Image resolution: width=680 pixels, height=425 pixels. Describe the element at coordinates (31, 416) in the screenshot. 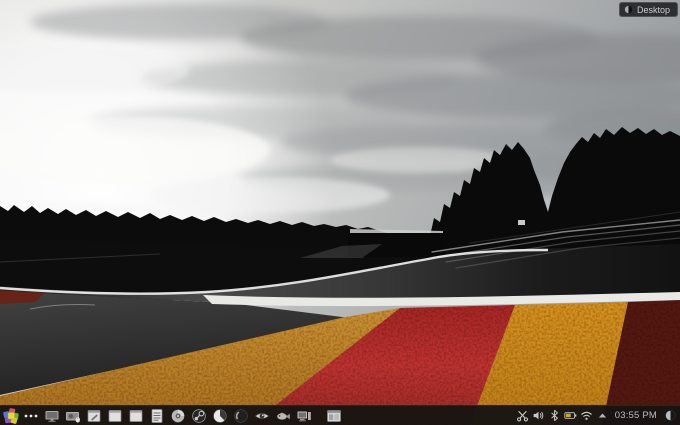

I see `overflow-menu` at that location.